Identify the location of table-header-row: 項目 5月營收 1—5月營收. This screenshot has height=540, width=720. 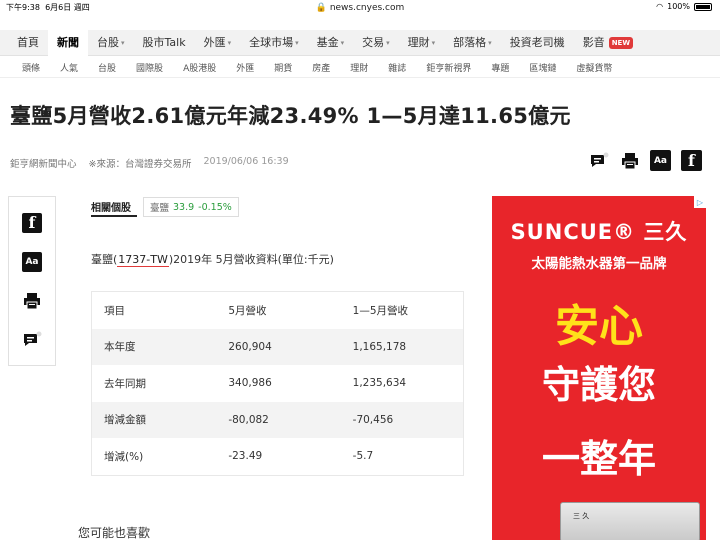
(277, 310).